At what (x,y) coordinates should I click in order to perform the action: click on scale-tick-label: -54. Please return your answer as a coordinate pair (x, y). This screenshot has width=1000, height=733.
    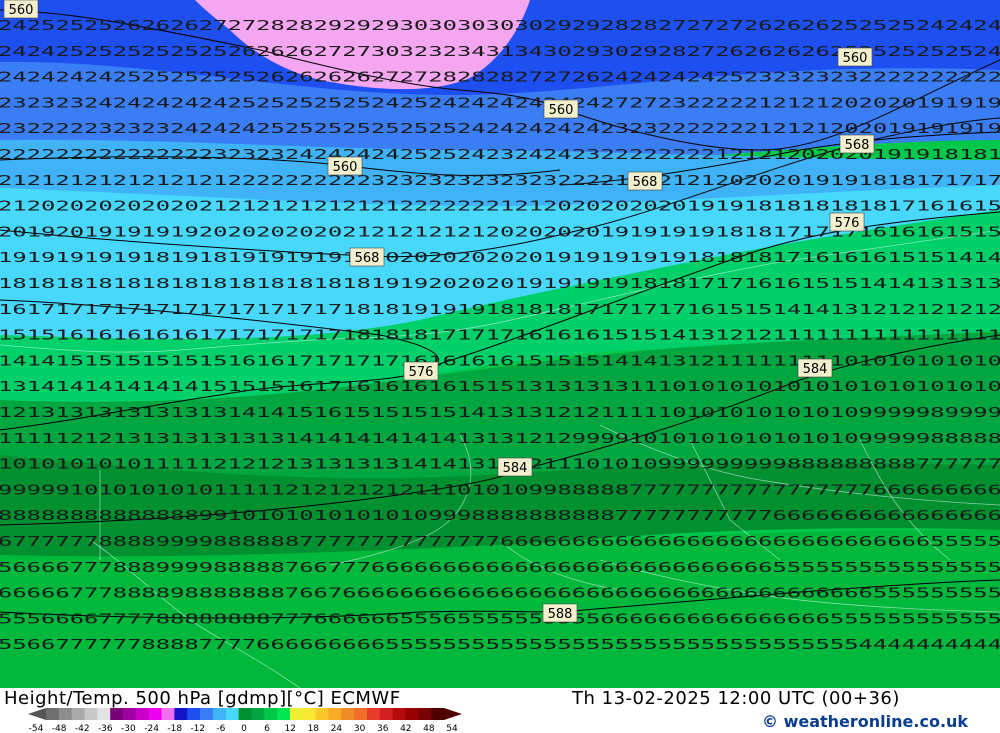
    Looking at the image, I should click on (36, 728).